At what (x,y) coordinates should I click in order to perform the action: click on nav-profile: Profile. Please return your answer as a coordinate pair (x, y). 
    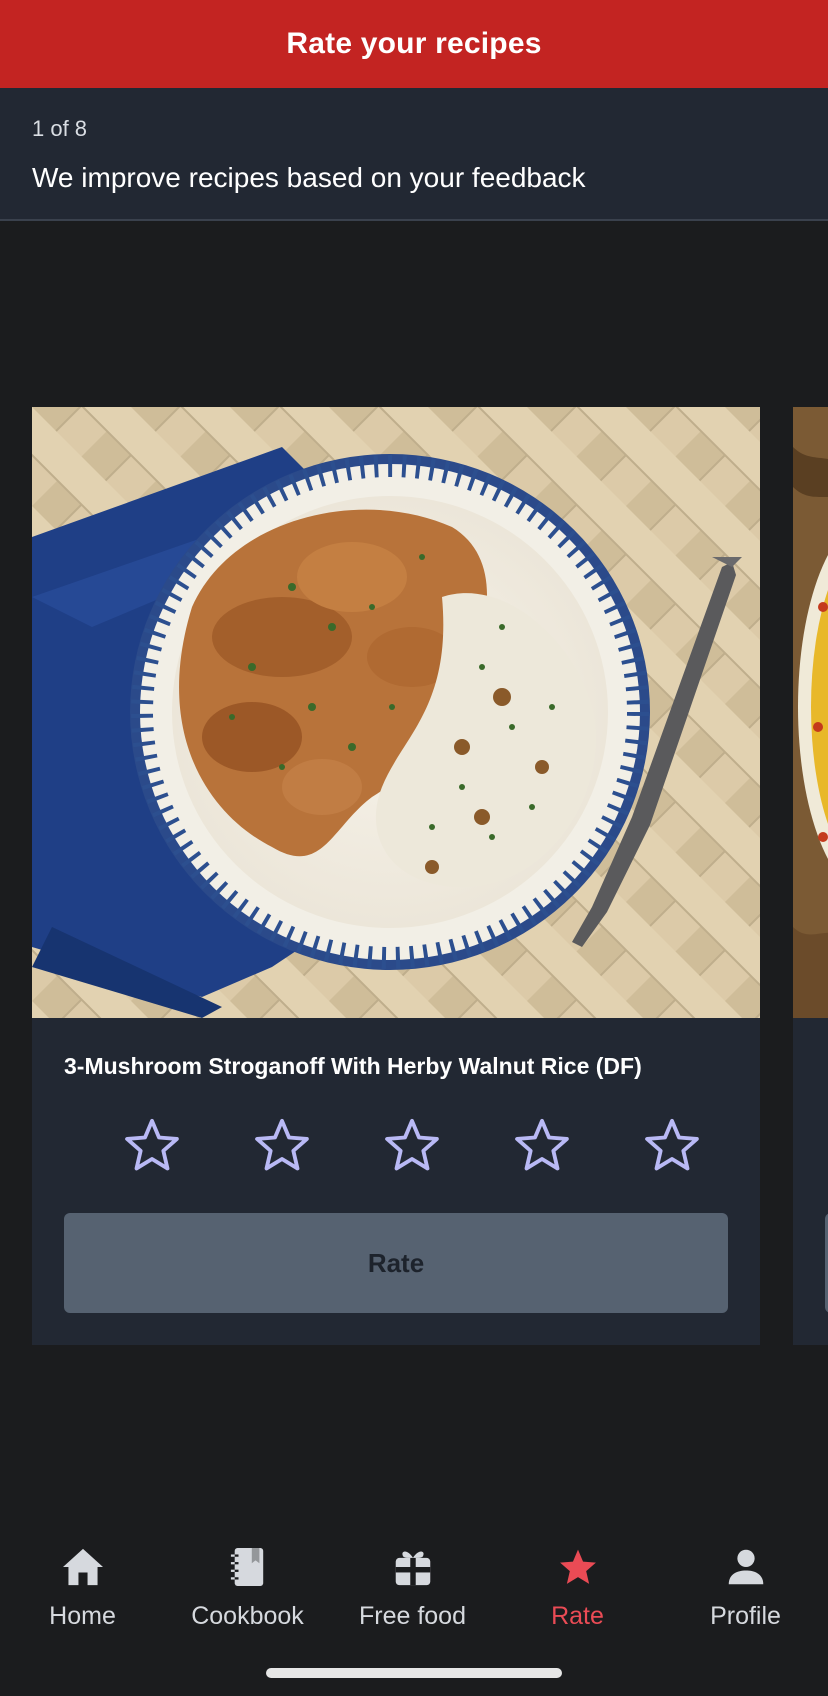
    Looking at the image, I should click on (745, 1594).